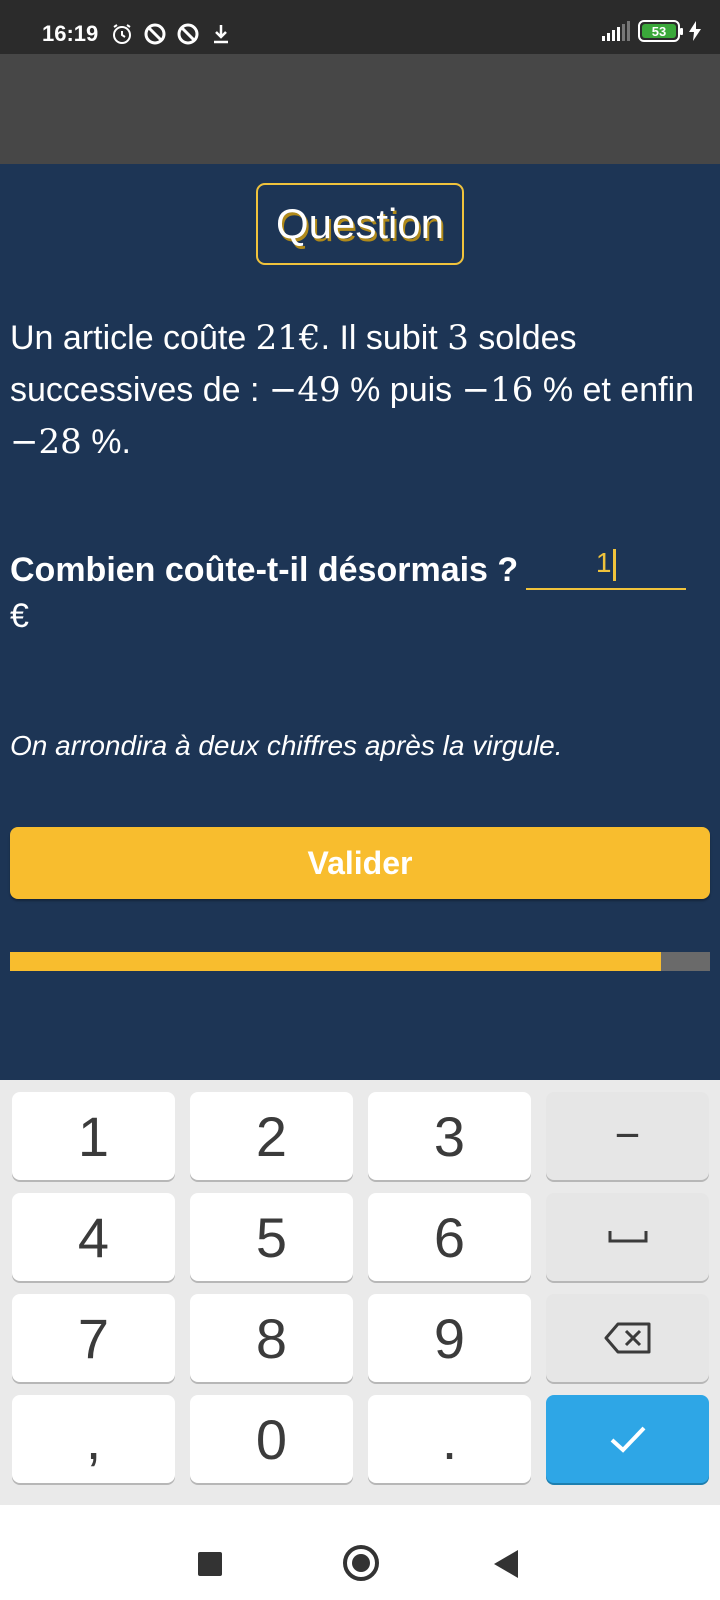 The width and height of the screenshot is (720, 1600). I want to click on signal-icon, so click(616, 31).